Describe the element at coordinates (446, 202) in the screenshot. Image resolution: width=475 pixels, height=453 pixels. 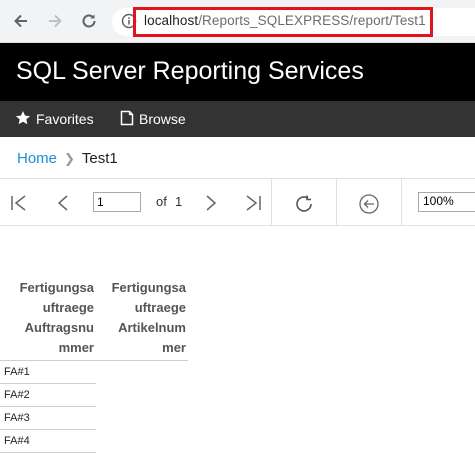
I see `zoom-select: 100%` at that location.